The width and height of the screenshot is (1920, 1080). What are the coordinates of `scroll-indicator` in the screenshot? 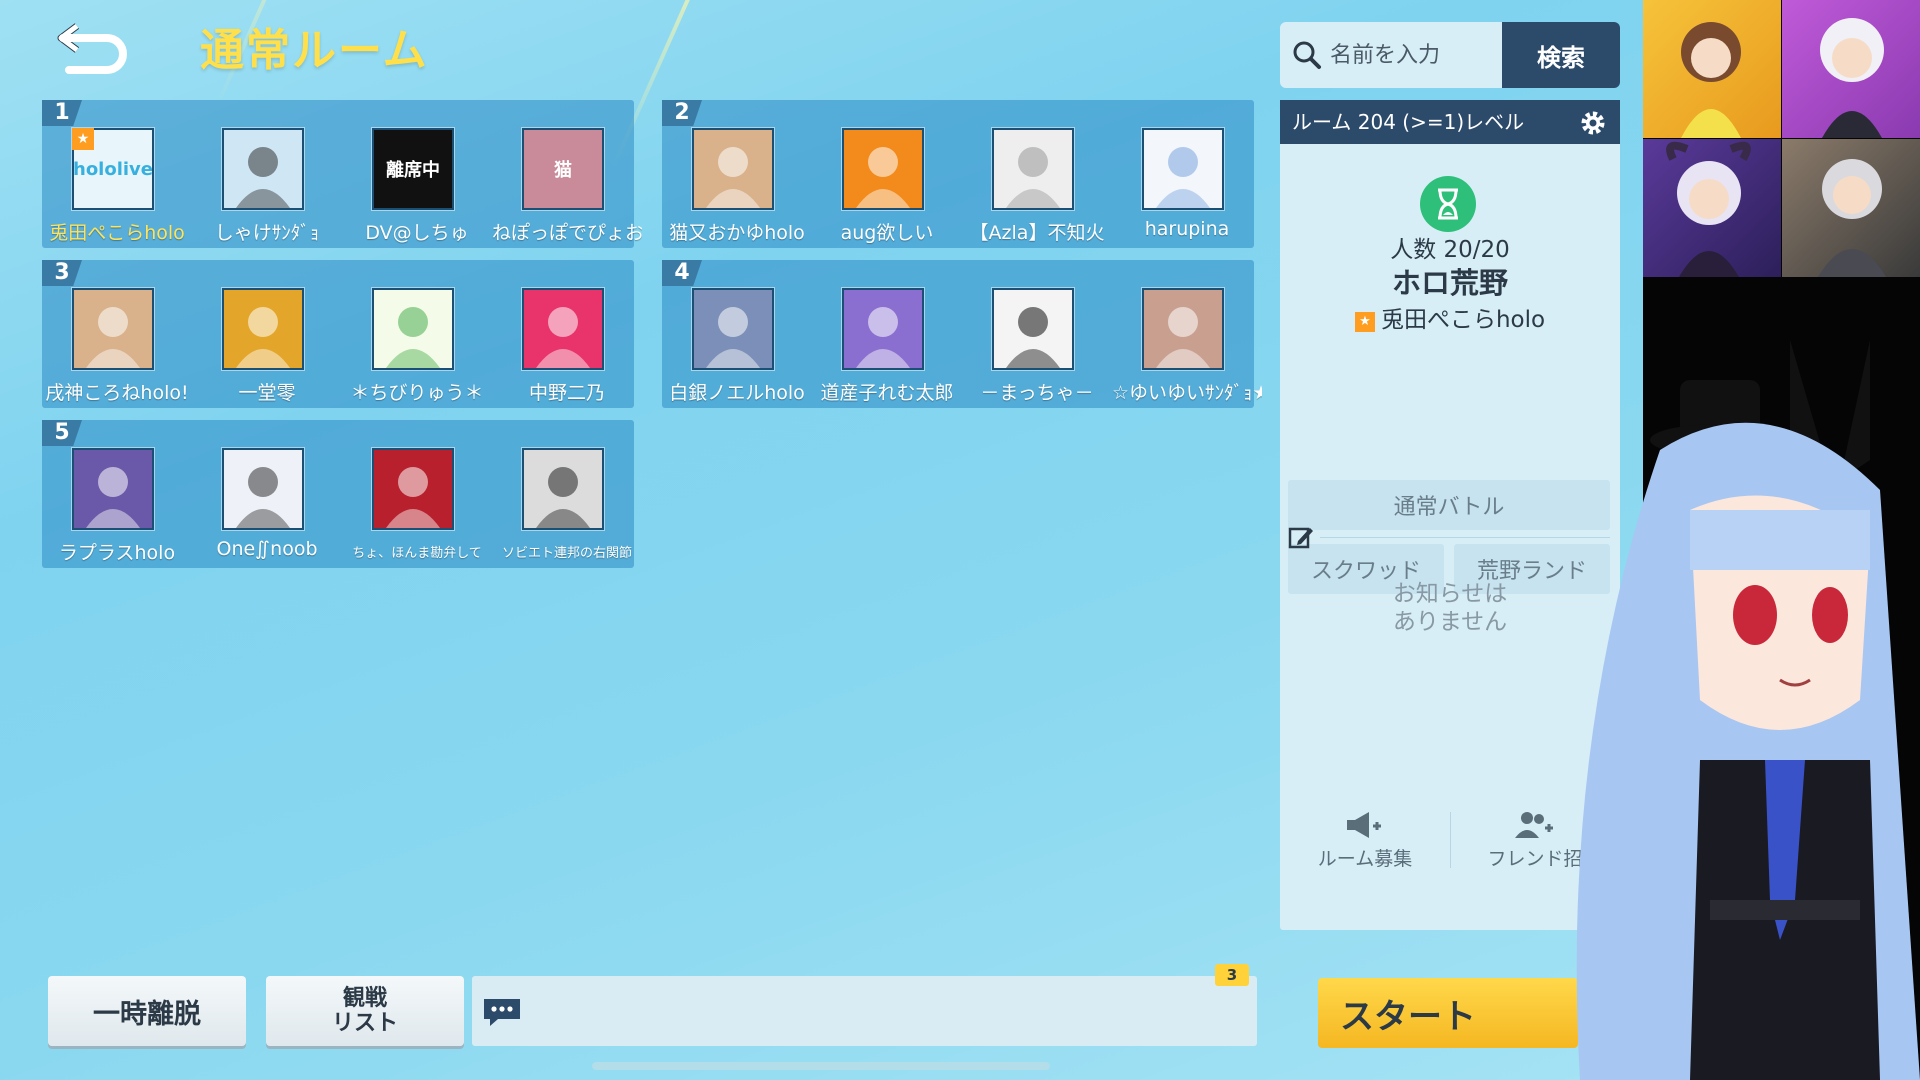 It's located at (821, 1066).